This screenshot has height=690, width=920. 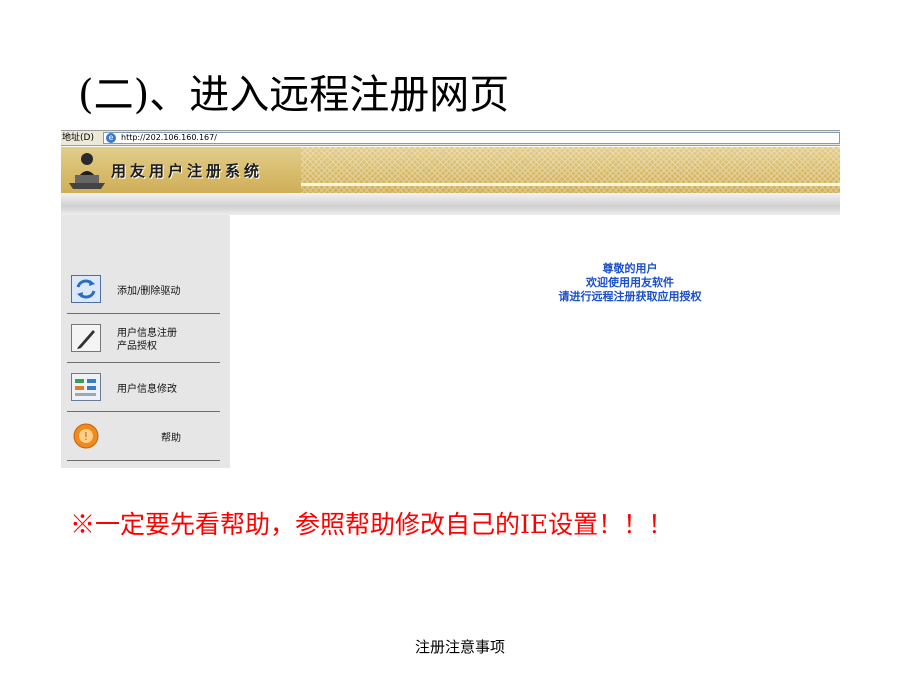 What do you see at coordinates (570, 170) in the screenshot?
I see `banner-pattern` at bounding box center [570, 170].